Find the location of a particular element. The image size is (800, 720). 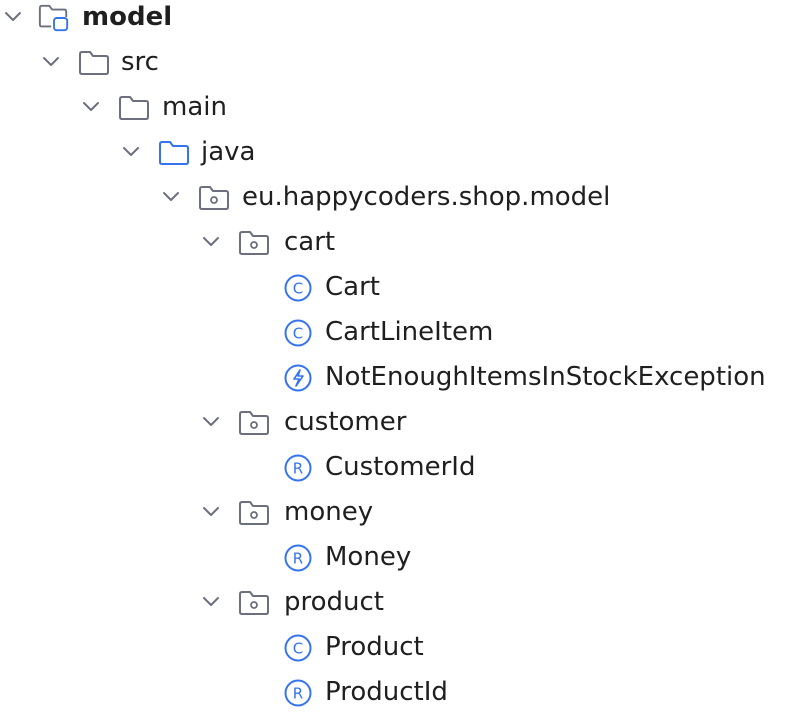

tree-item: money is located at coordinates (400, 517).